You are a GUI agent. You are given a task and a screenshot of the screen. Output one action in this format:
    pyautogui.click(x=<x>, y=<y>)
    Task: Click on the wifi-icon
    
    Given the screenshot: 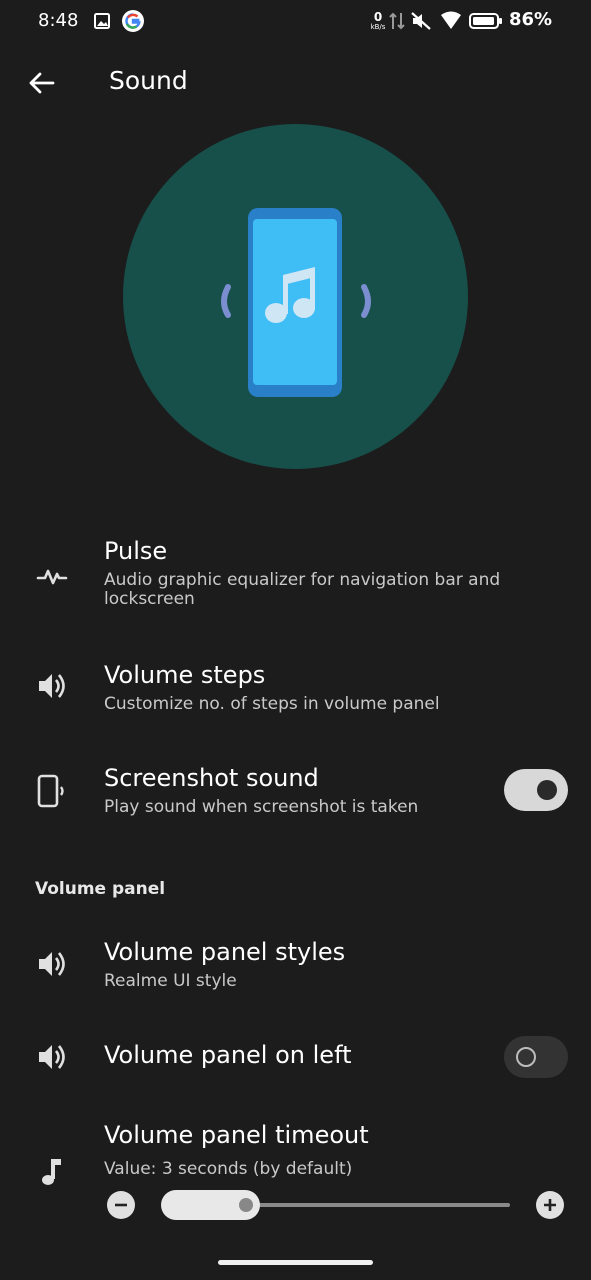 What is the action you would take?
    pyautogui.click(x=451, y=20)
    